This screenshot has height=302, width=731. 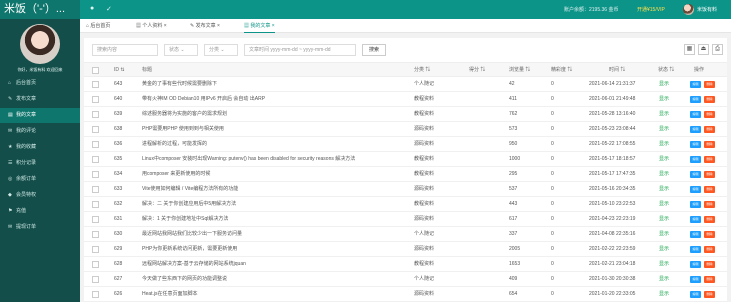 What do you see at coordinates (617, 70) in the screenshot?
I see `header-time: 时间 ⇅` at bounding box center [617, 70].